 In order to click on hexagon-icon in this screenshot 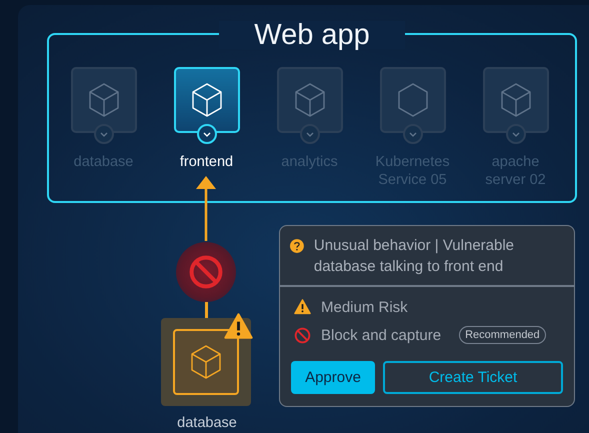, I will do `click(412, 100)`.